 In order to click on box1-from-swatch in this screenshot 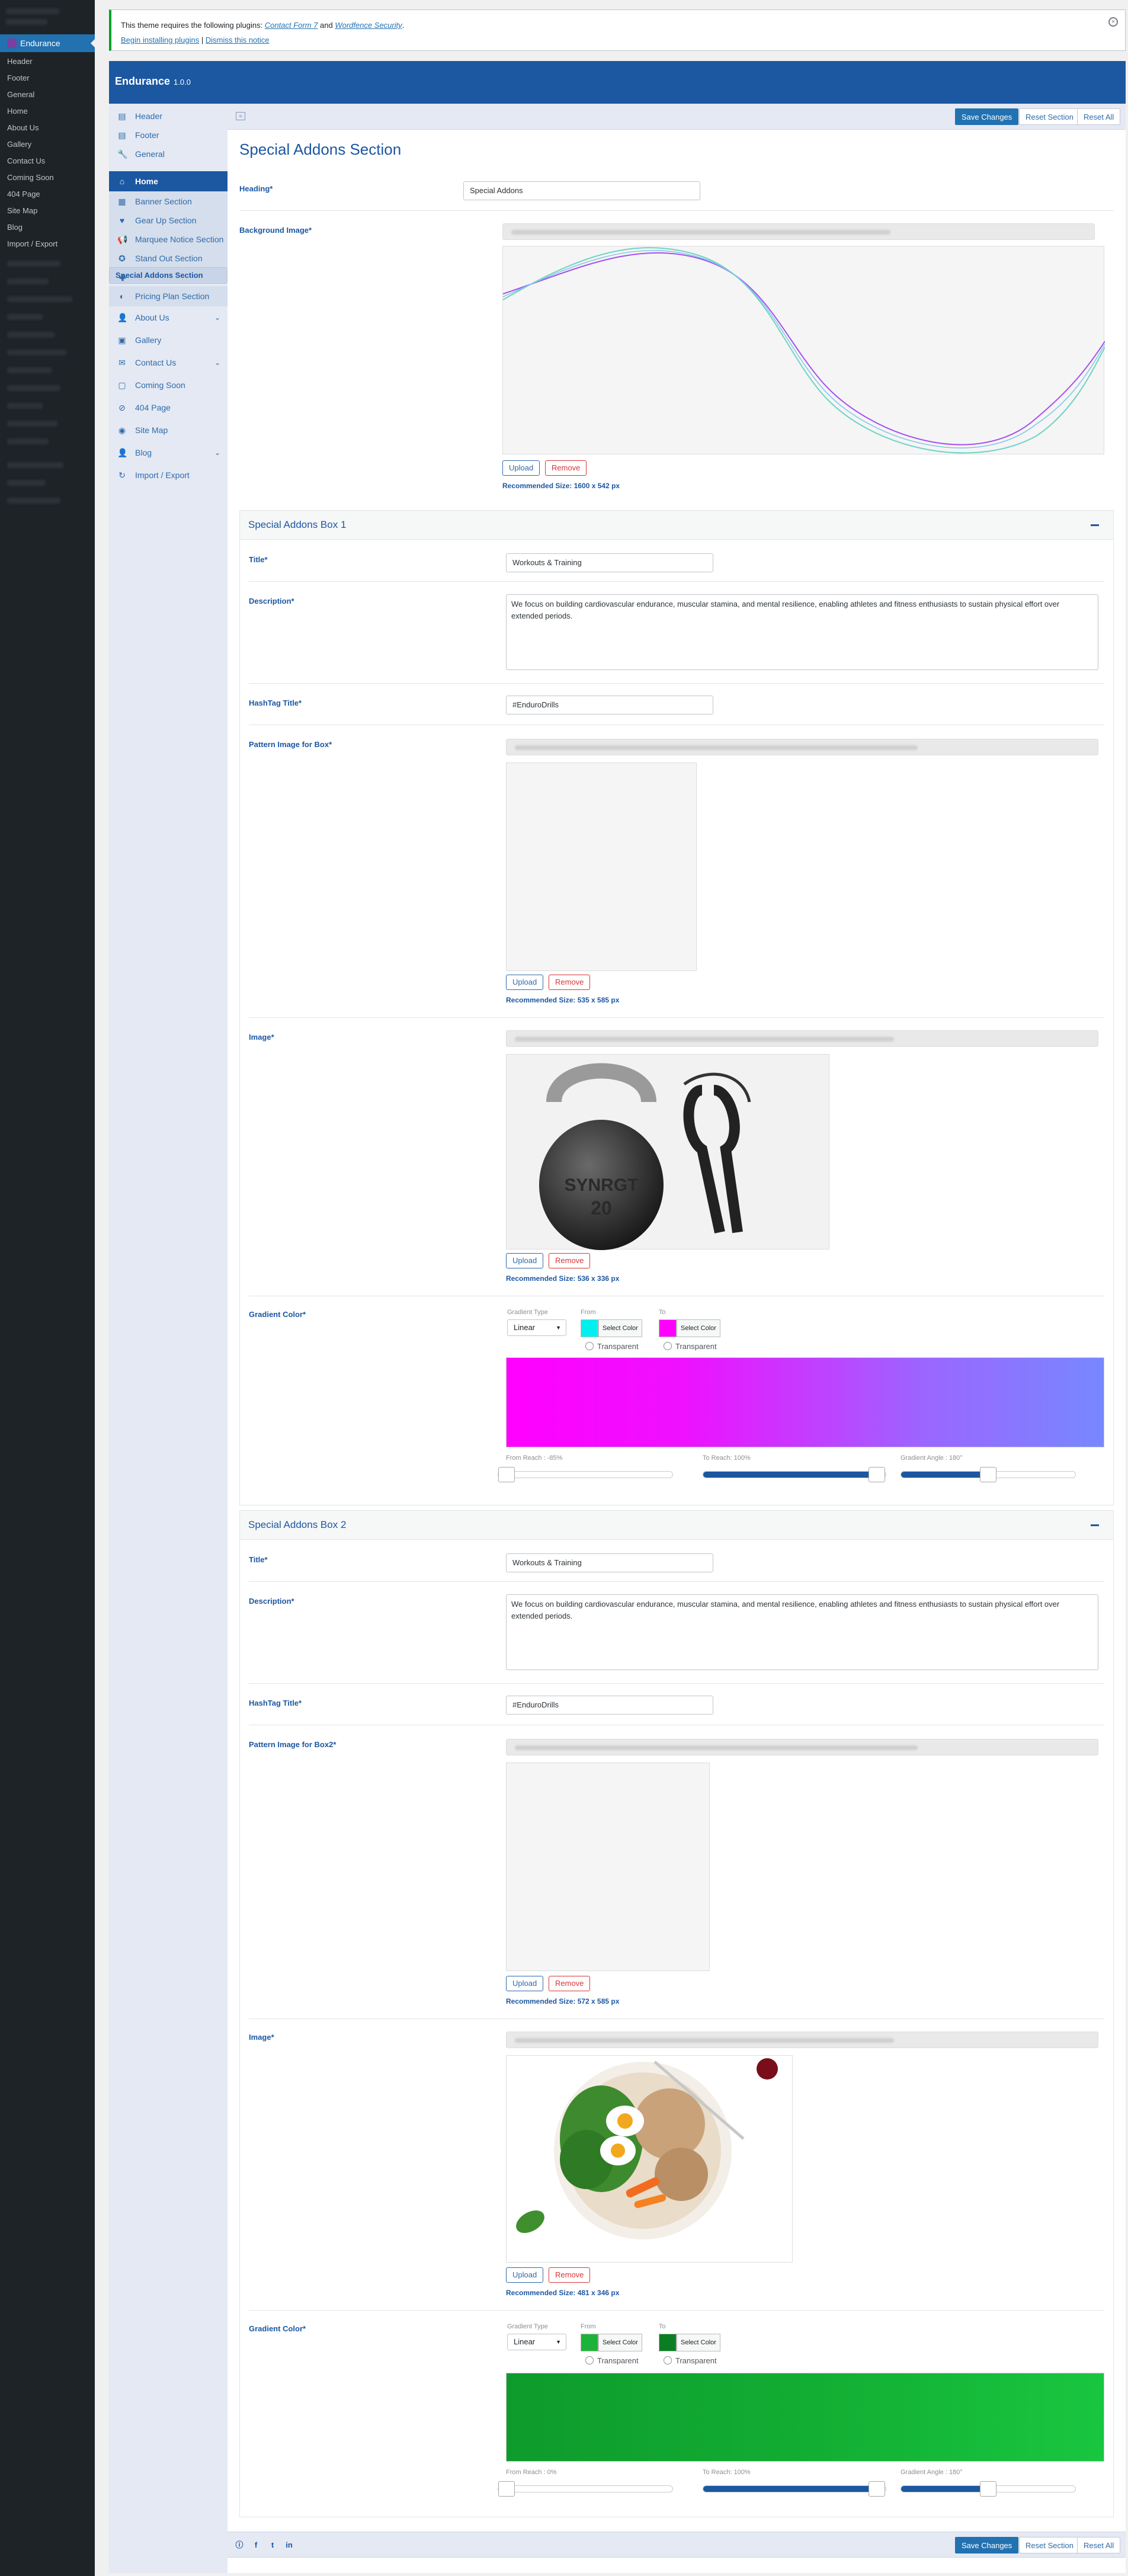, I will do `click(589, 1328)`.